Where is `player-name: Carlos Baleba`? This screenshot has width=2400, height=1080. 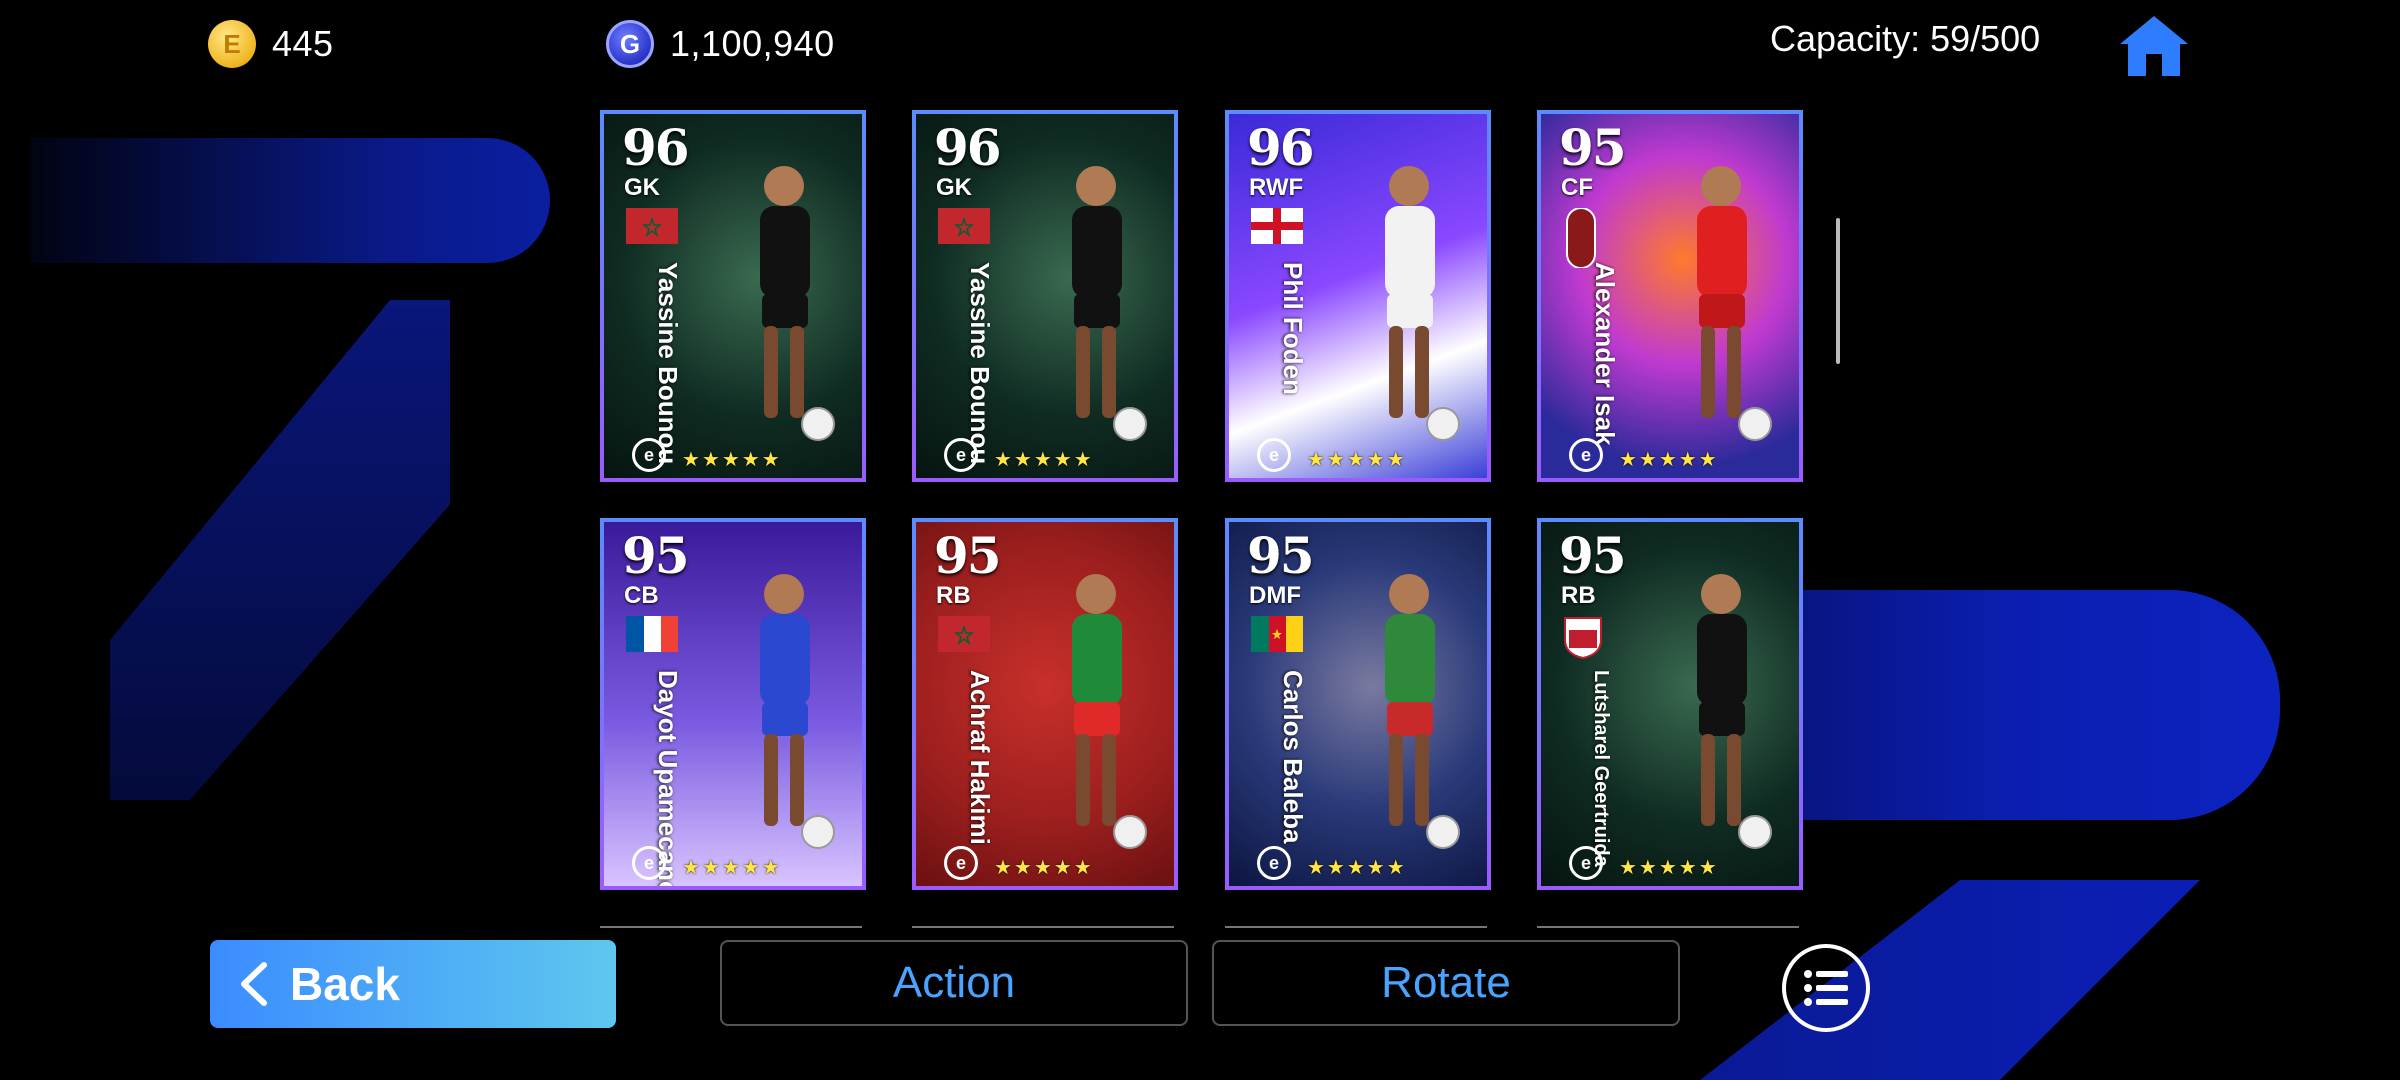 player-name: Carlos Baleba is located at coordinates (1293, 757).